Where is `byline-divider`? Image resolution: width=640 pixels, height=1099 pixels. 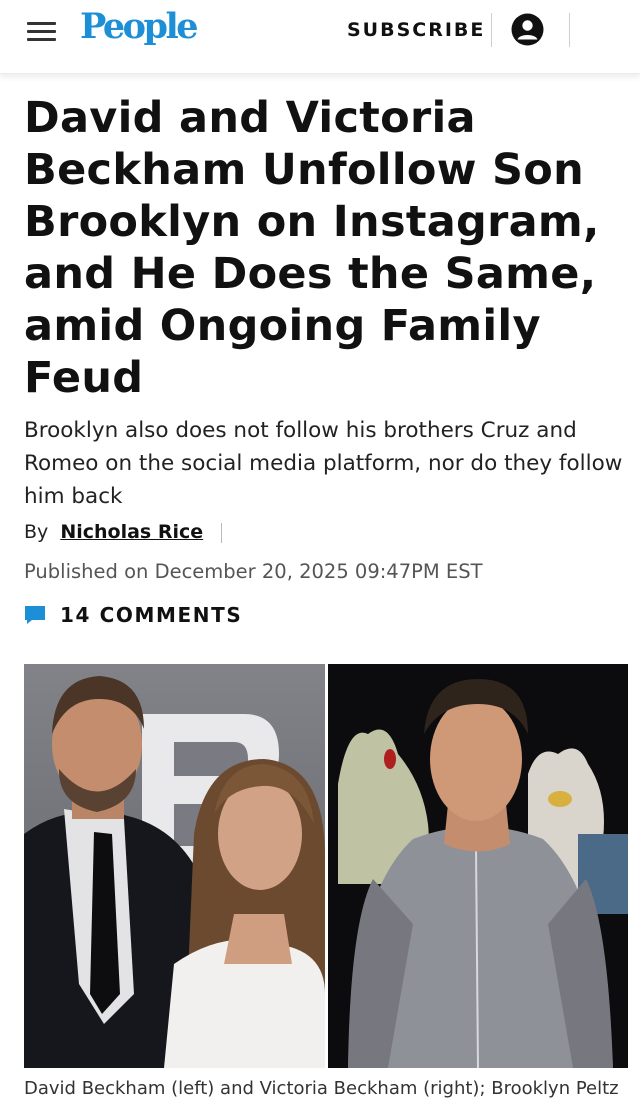 byline-divider is located at coordinates (222, 532).